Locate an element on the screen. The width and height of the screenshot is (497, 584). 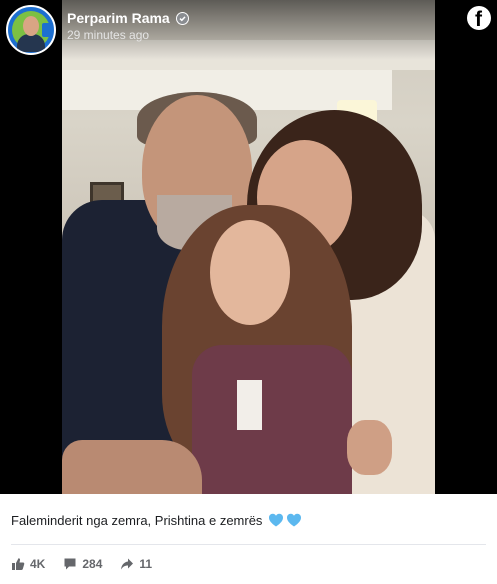
comment-count: 284 is located at coordinates (92, 564).